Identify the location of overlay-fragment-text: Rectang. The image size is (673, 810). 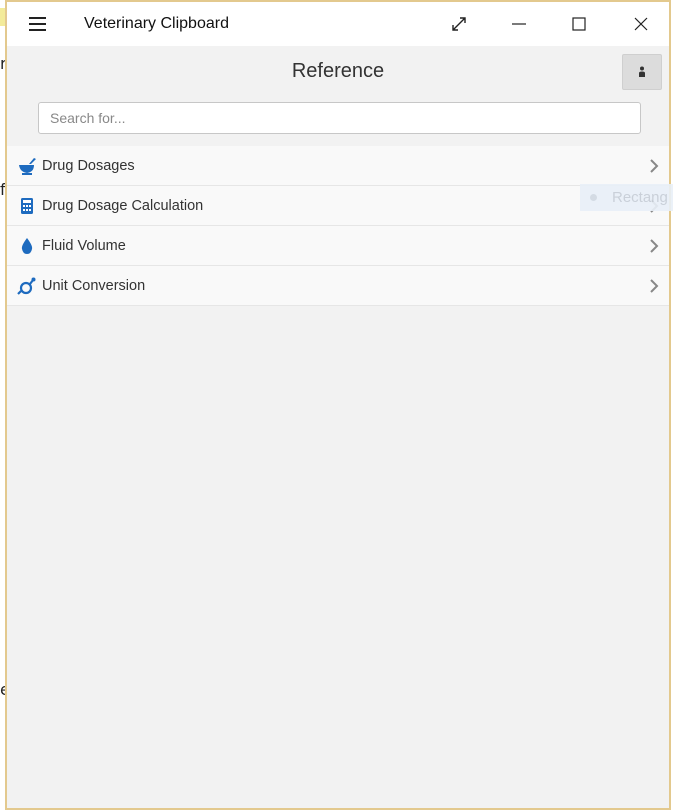
(640, 197).